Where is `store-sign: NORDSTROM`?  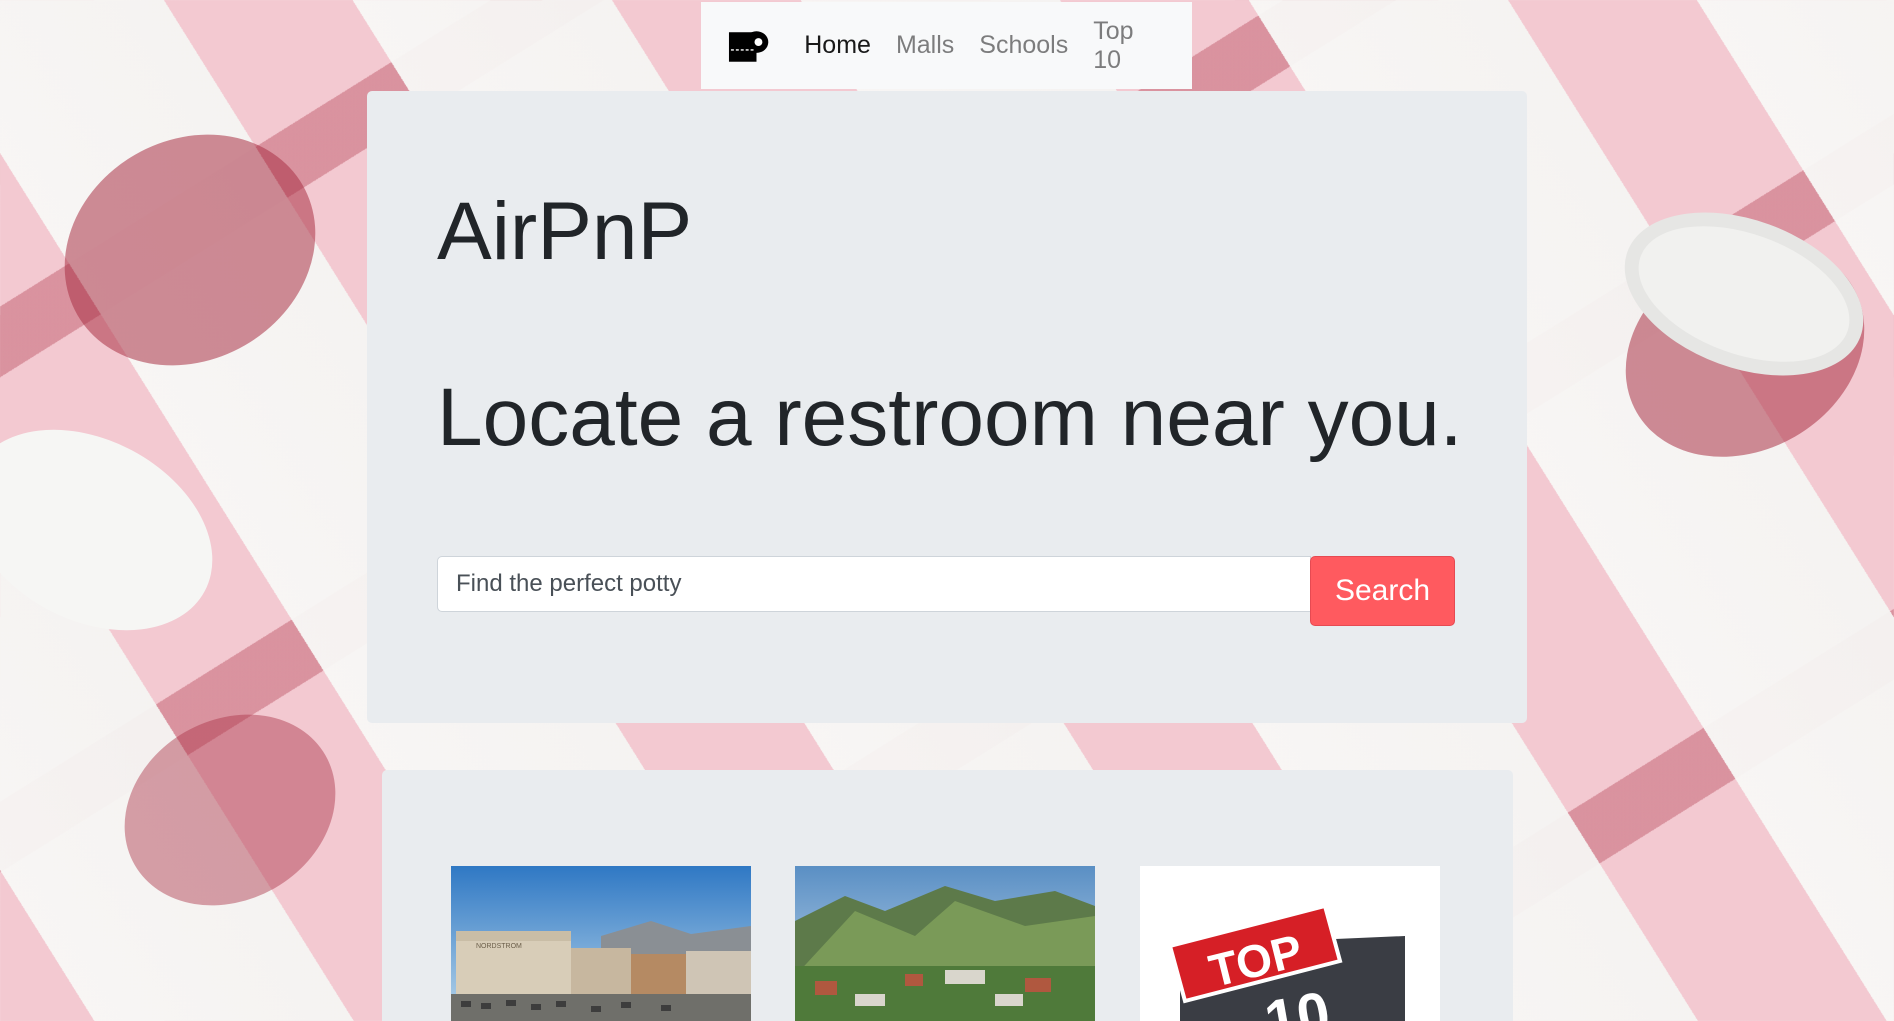
store-sign: NORDSTROM is located at coordinates (499, 946).